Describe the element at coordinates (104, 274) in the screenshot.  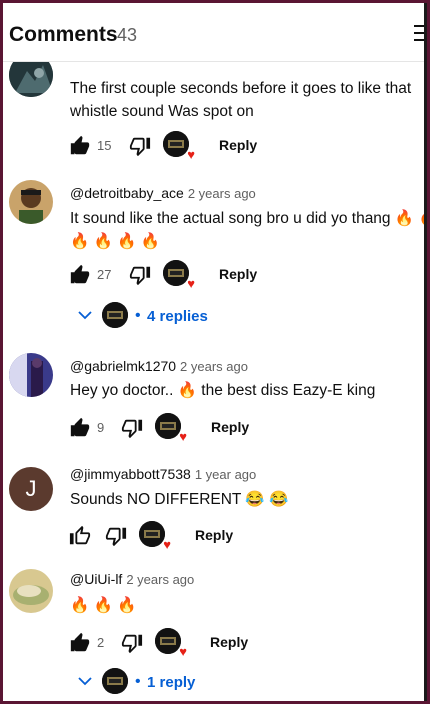
I see `like-count: 27` at that location.